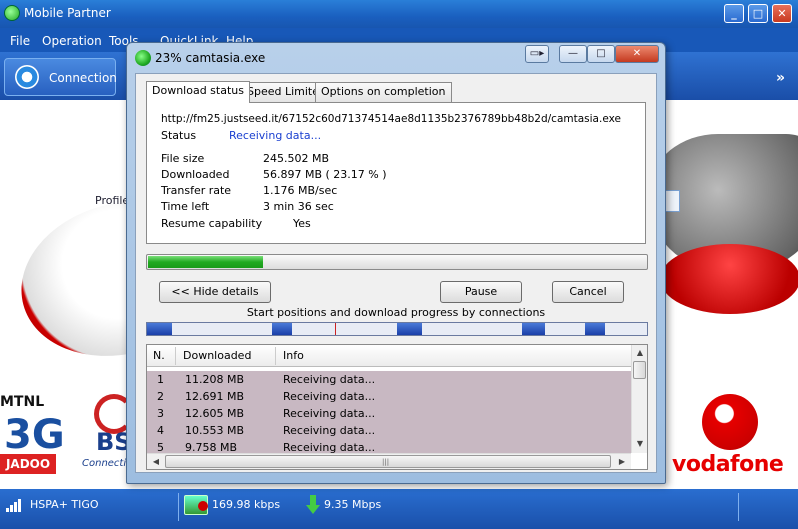  Describe the element at coordinates (112, 200) in the screenshot. I see `profile-label: Profile` at that location.